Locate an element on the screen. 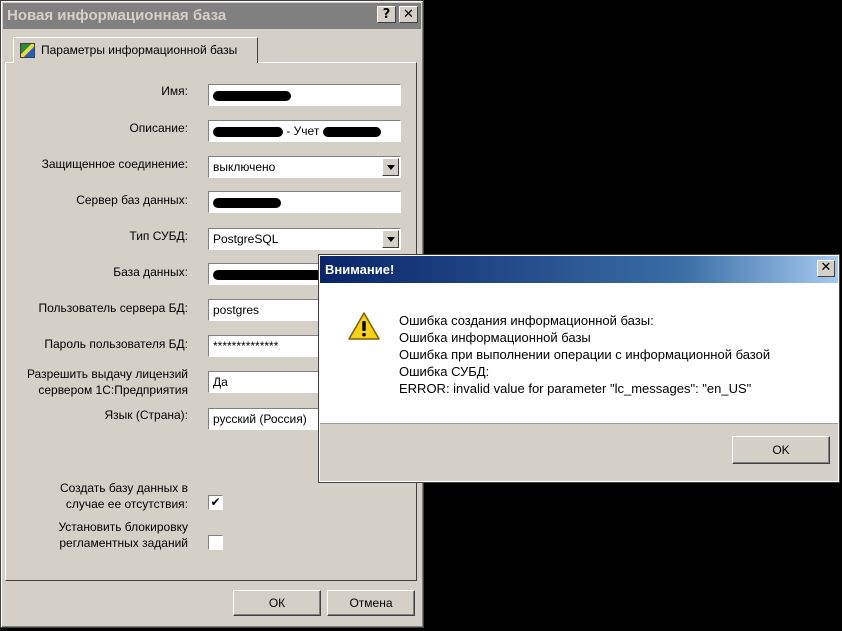  dialog-title-bar: Внимание! is located at coordinates (579, 269).